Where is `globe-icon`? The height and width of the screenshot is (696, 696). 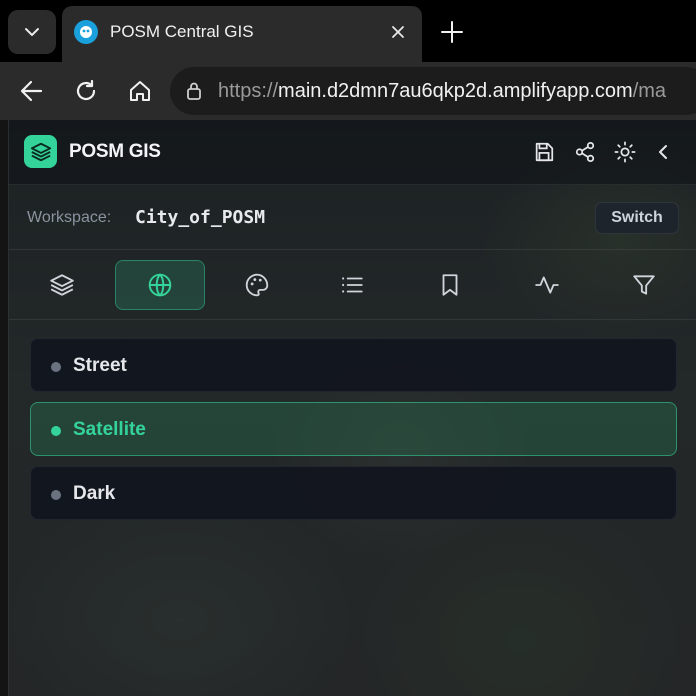 globe-icon is located at coordinates (160, 285).